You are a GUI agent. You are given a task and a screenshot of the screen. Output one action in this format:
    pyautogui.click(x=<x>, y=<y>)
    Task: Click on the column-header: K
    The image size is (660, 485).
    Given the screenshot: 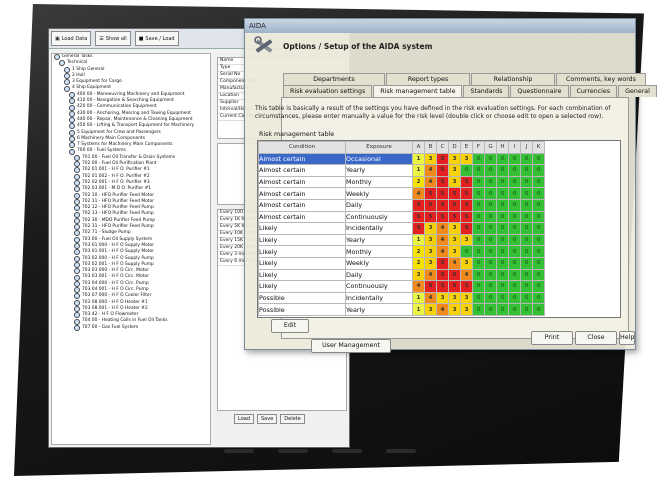 What is the action you would take?
    pyautogui.click(x=538, y=147)
    